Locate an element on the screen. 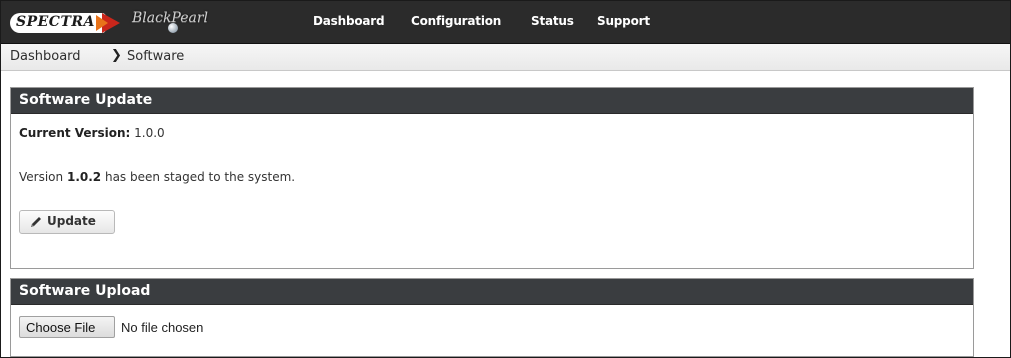 This screenshot has height=358, width=1011. nav-status: Status is located at coordinates (552, 21).